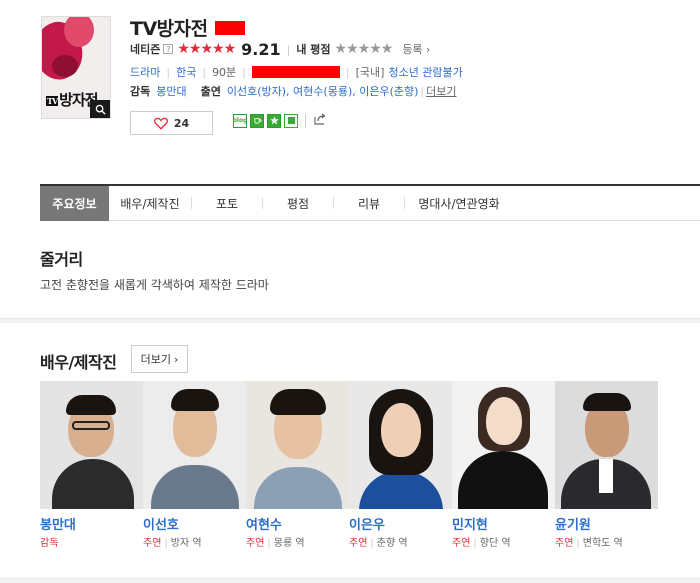  I want to click on netizen-stars: ★★★★★, so click(206, 49).